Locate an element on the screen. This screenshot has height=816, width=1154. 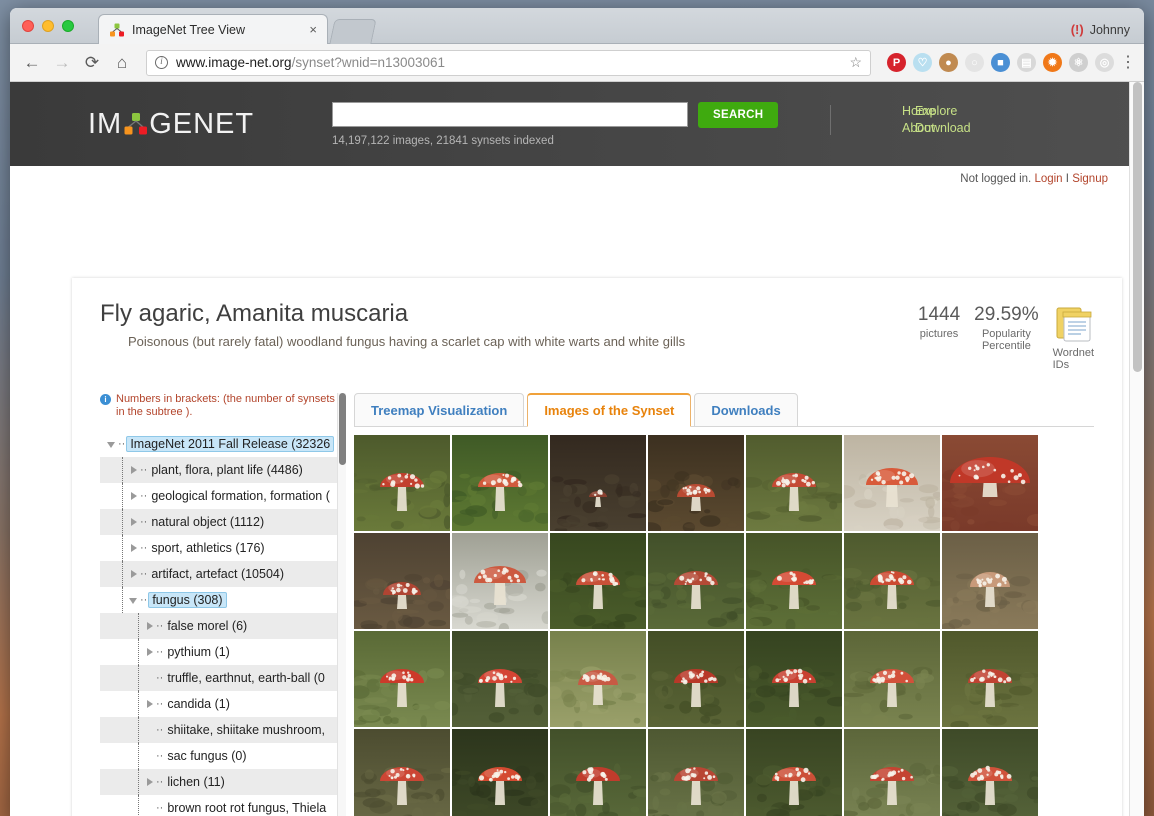
close-window-button is located at coordinates (28, 26).